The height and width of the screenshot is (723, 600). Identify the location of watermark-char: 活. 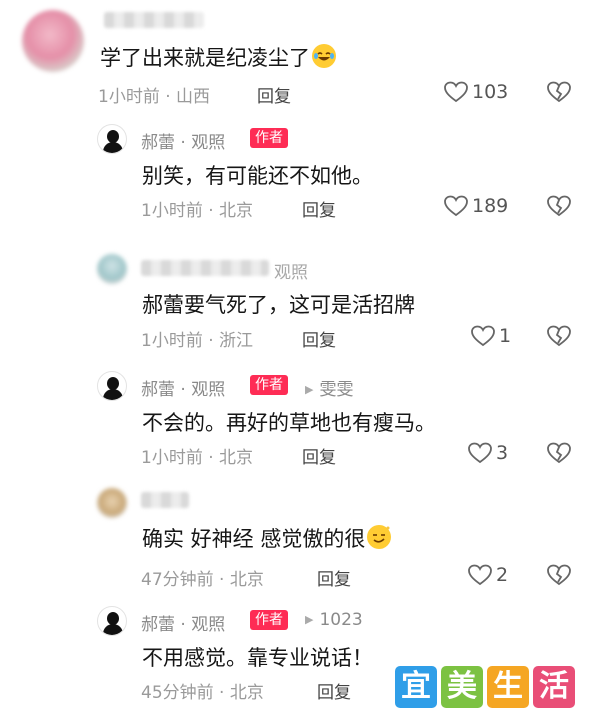
(554, 687).